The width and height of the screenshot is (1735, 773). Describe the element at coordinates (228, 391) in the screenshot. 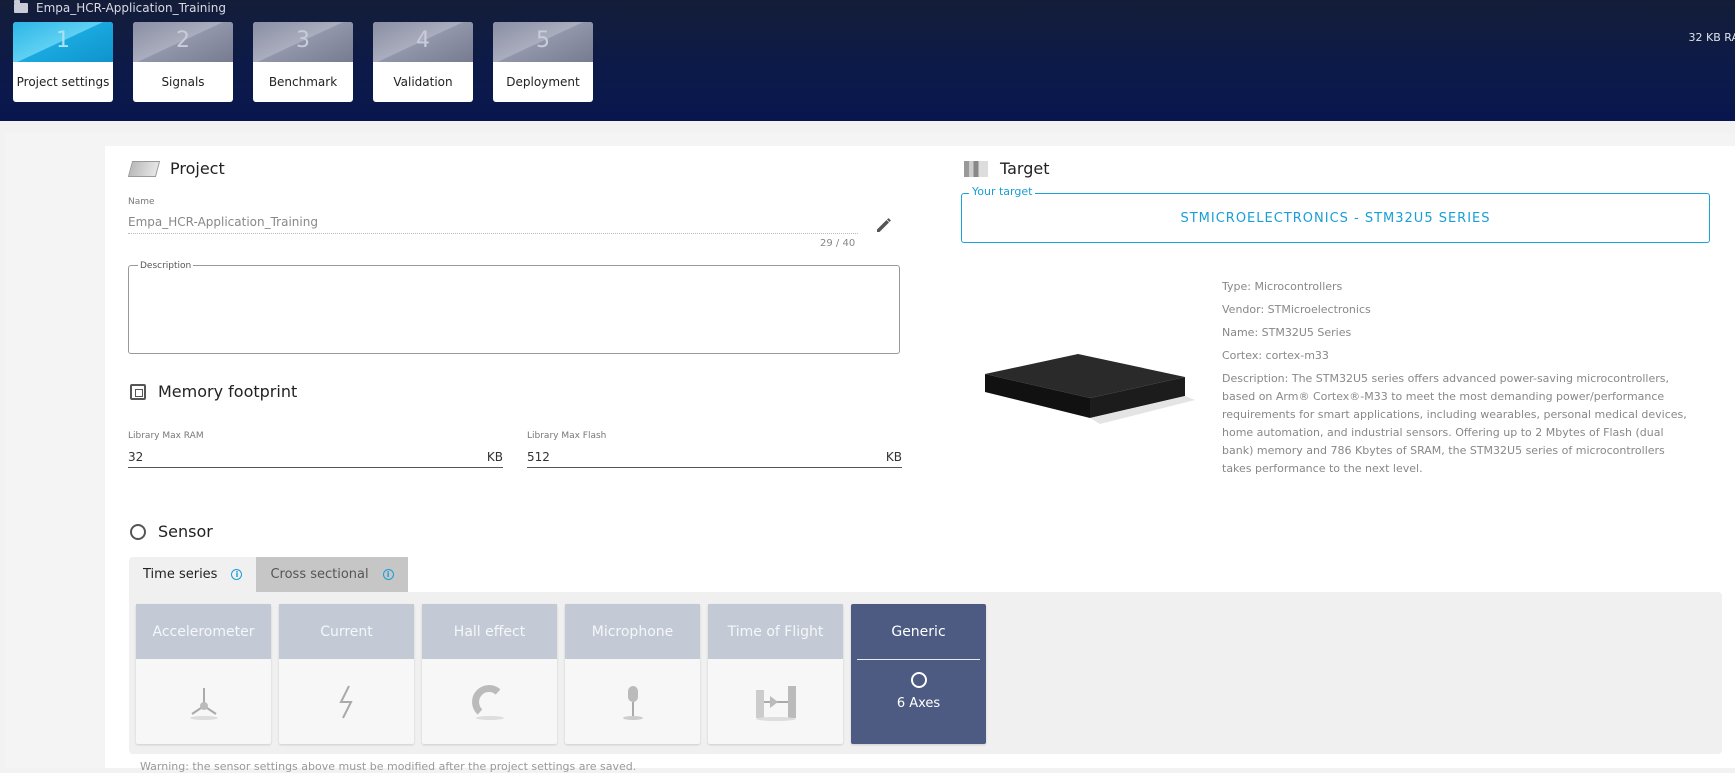

I see `memory-title: Memory footprint` at that location.